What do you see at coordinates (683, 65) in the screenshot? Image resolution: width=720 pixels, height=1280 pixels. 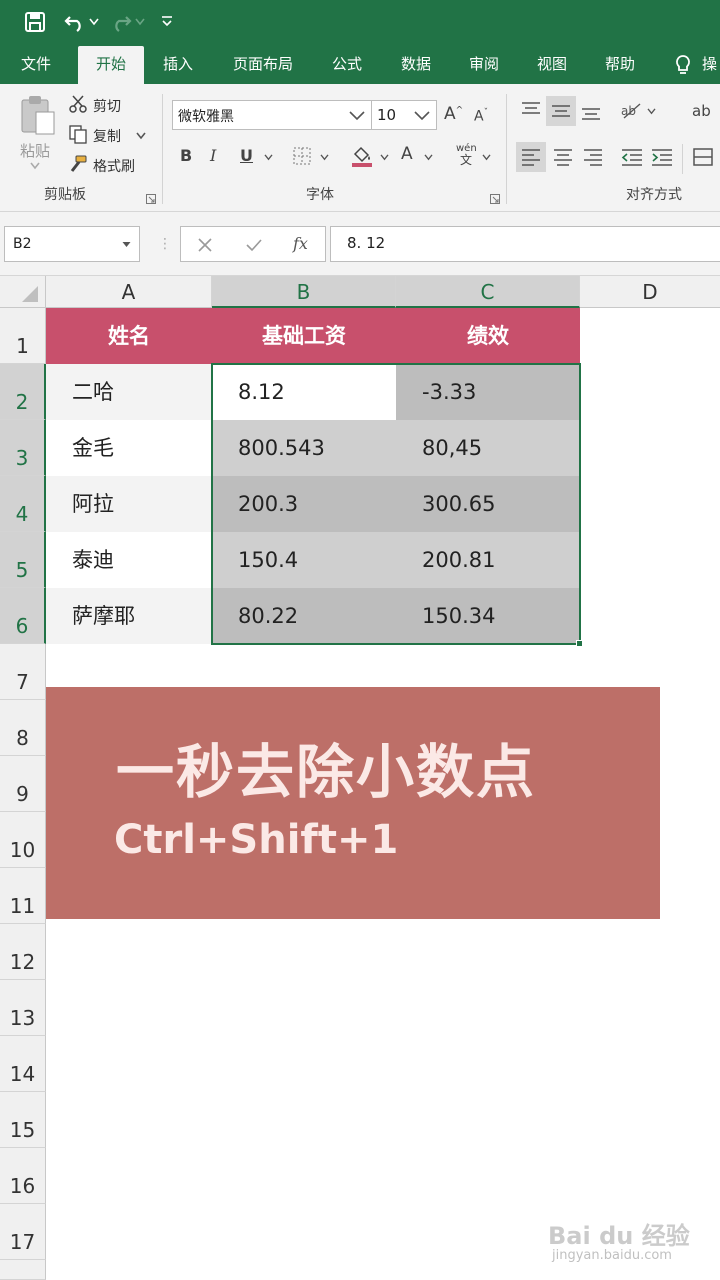 I see `lightbulb-icon` at bounding box center [683, 65].